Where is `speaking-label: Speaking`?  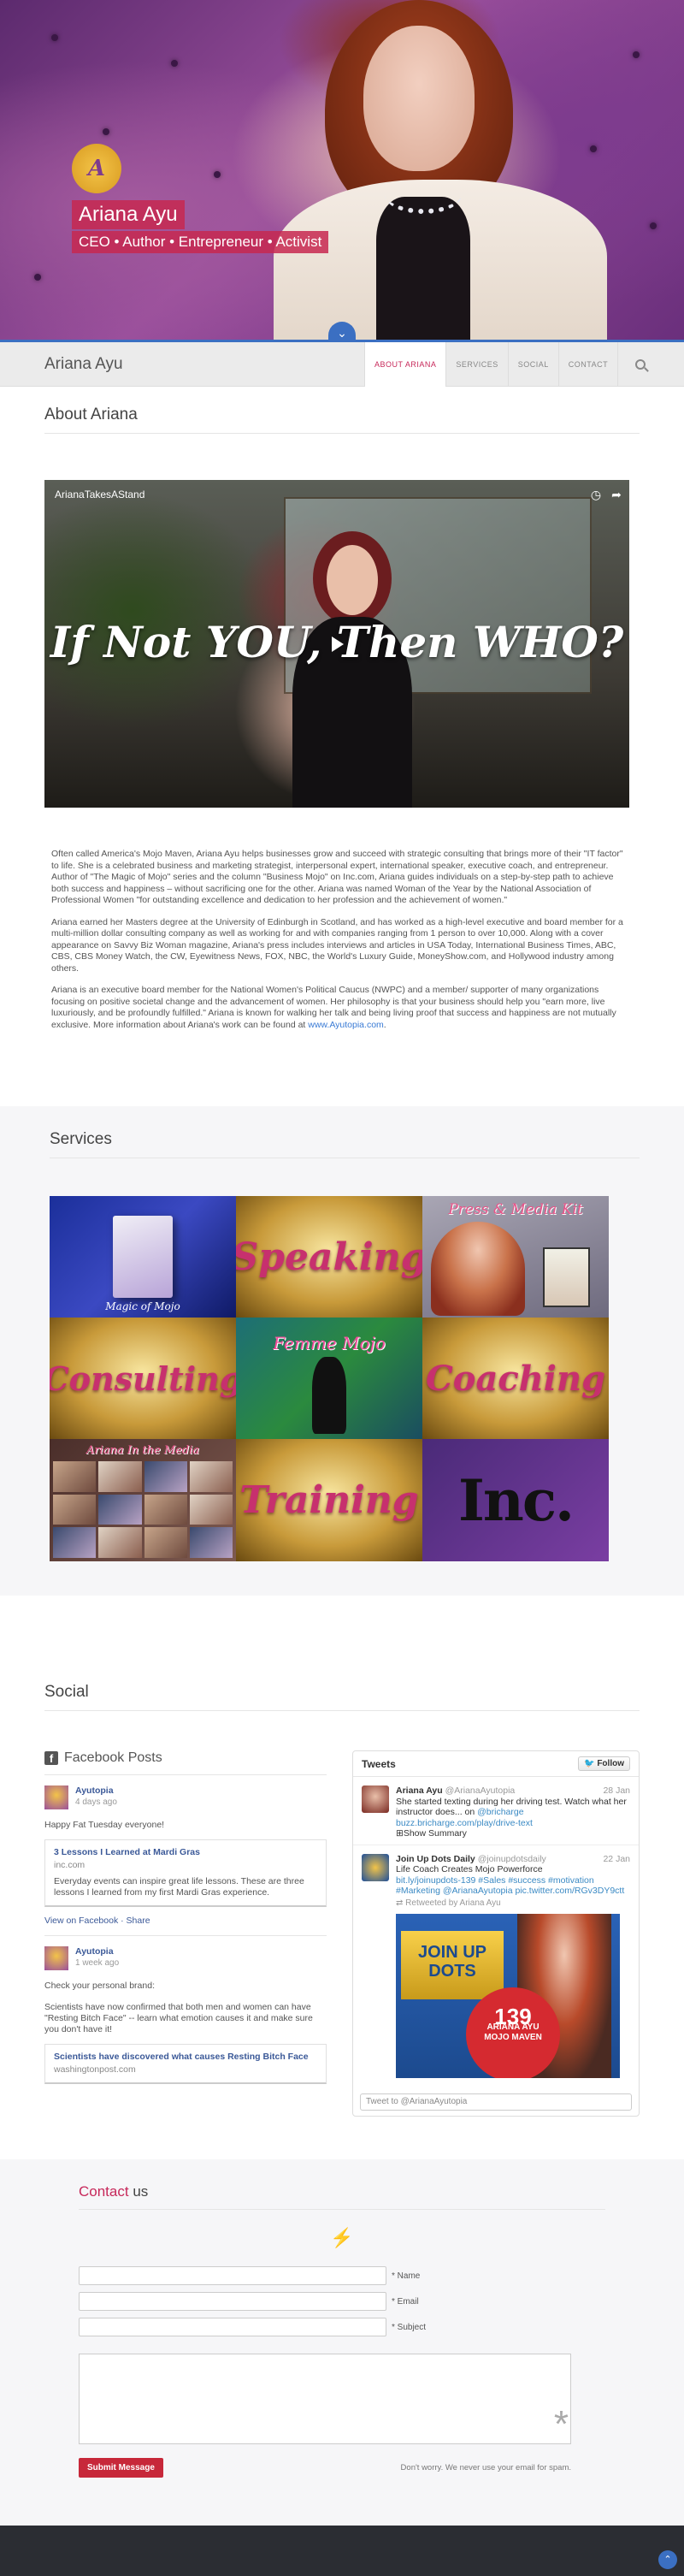 speaking-label: Speaking is located at coordinates (329, 1257).